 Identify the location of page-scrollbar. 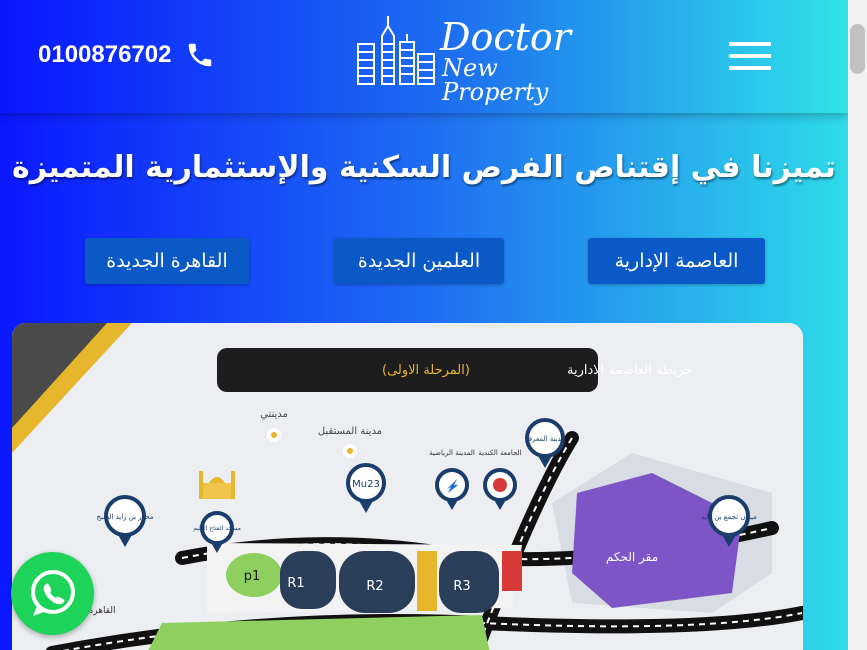
(857, 325).